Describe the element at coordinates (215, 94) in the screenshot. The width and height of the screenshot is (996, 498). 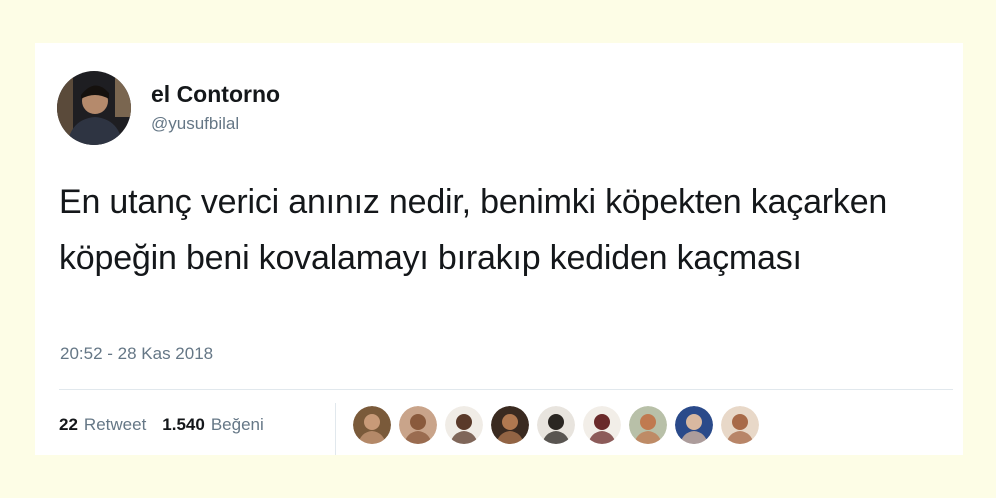
I see `author-display-name: el Contorno` at that location.